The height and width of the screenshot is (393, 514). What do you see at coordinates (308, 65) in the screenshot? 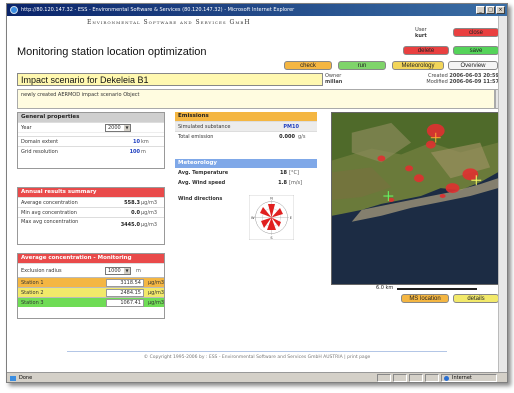
I see `check-button: check` at bounding box center [308, 65].